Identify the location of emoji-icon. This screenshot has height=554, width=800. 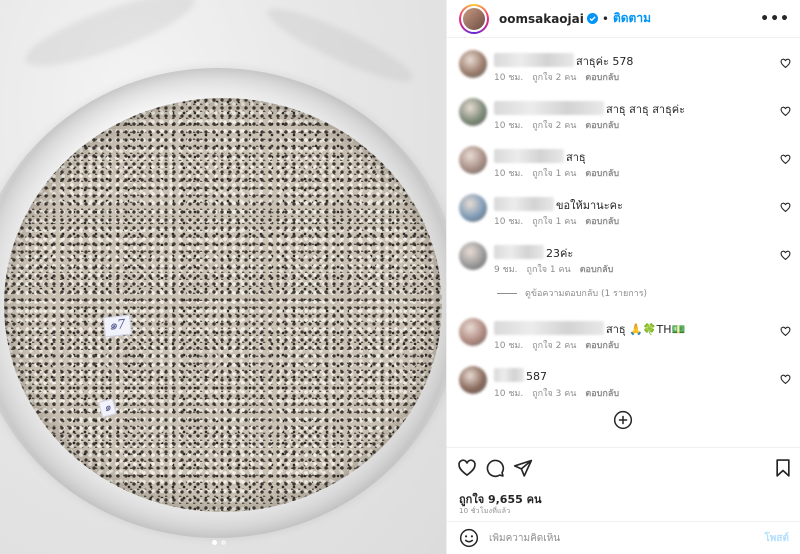
(469, 538).